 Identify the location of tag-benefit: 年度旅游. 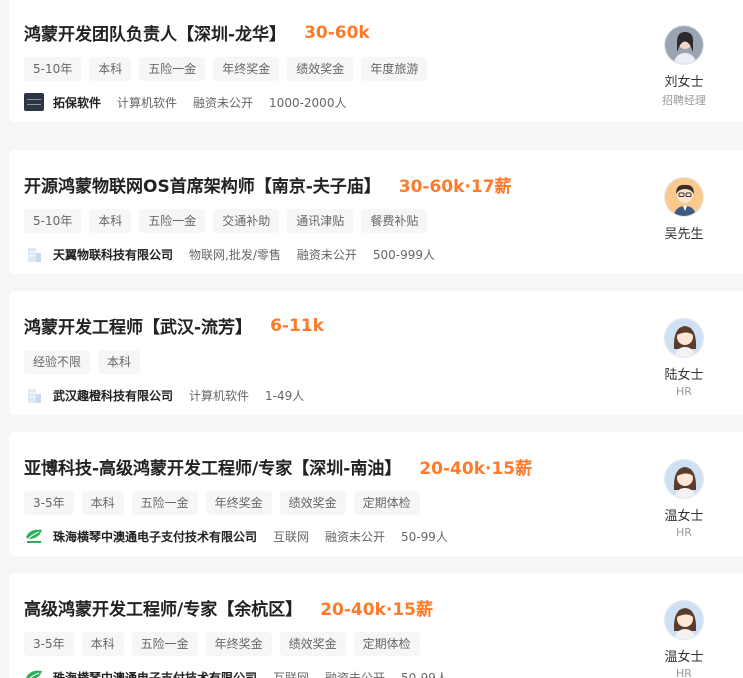
(394, 69).